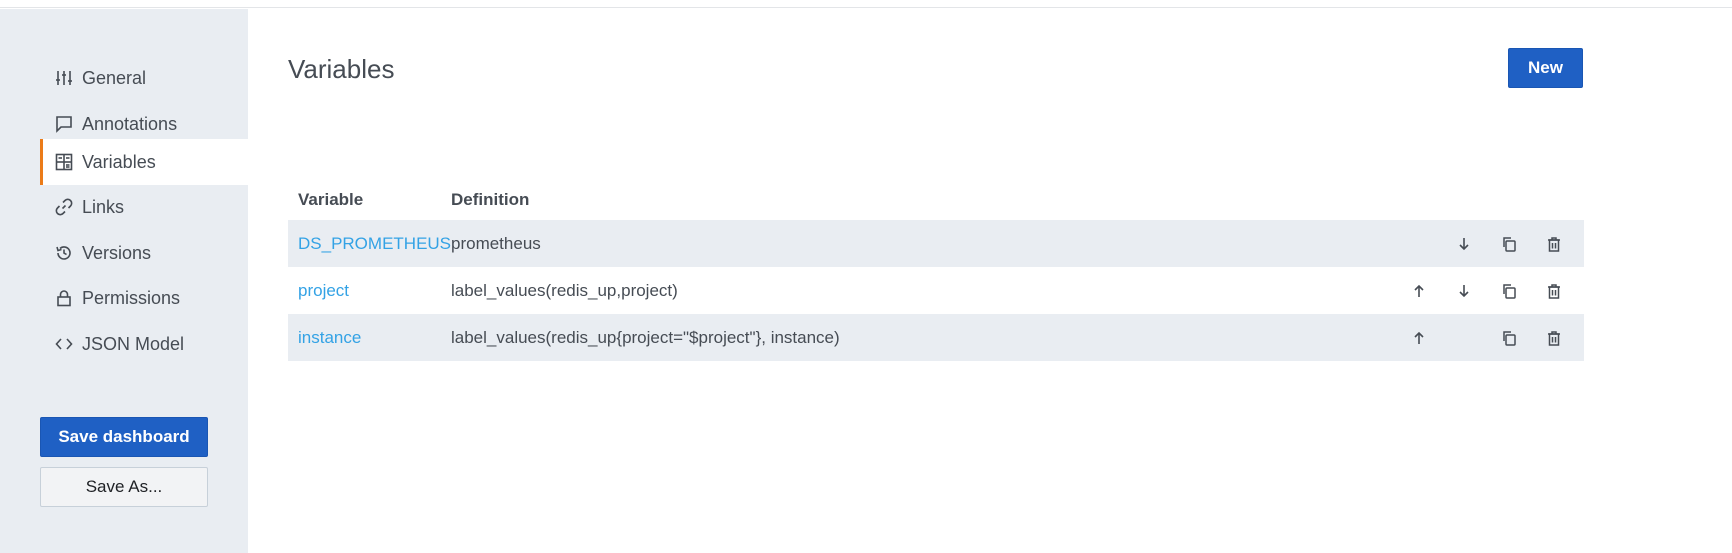 The height and width of the screenshot is (553, 1732). Describe the element at coordinates (103, 206) in the screenshot. I see `sidebar-item-label: Links` at that location.